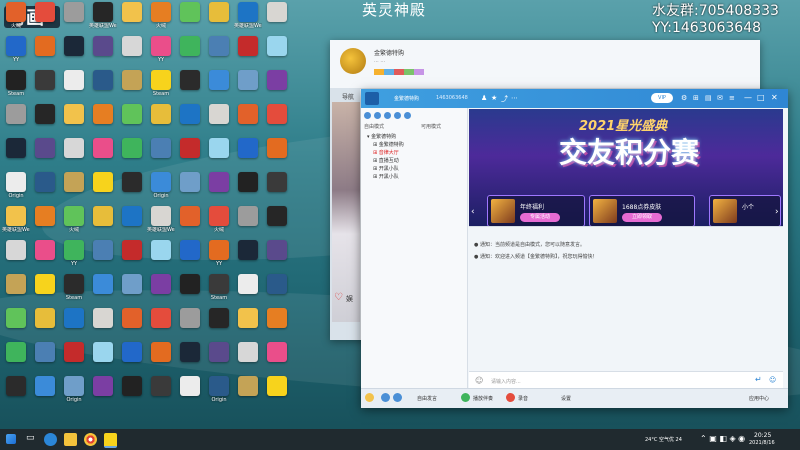  I want to click on file-explorer-icon, so click(70, 439).